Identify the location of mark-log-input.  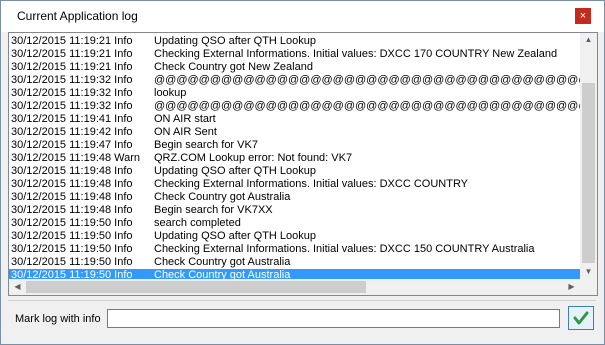
(333, 318).